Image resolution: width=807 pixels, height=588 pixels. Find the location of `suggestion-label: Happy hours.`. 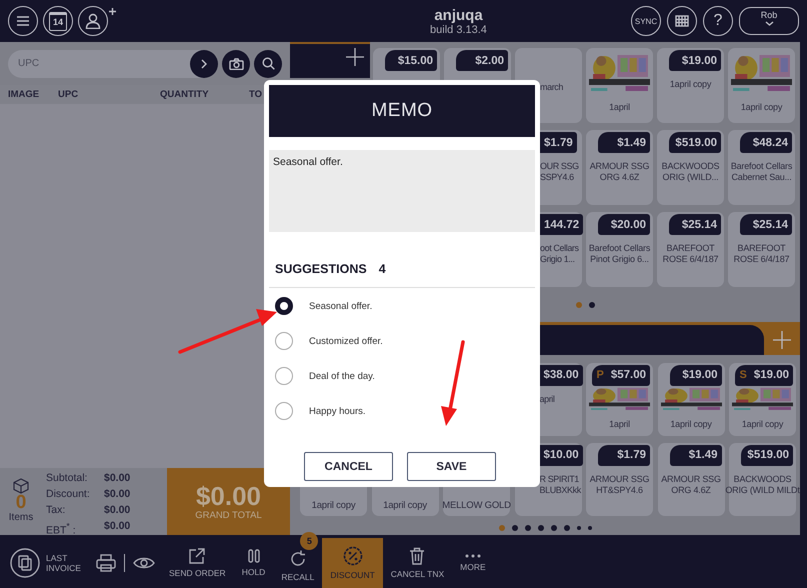

suggestion-label: Happy hours. is located at coordinates (337, 411).